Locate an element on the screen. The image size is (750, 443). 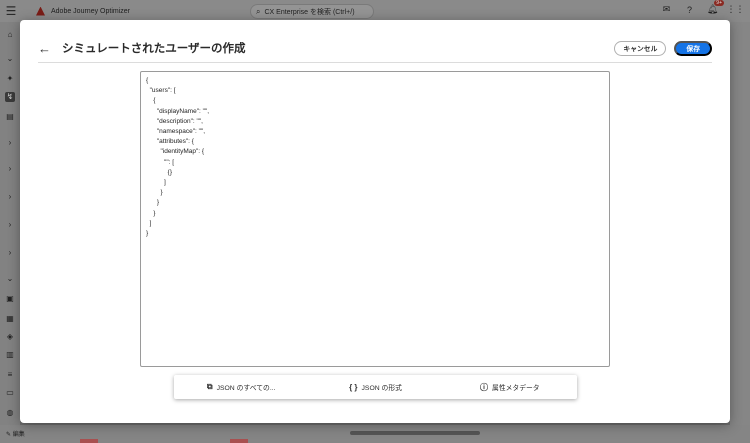
content-icon: ▤ is located at coordinates (10, 117).